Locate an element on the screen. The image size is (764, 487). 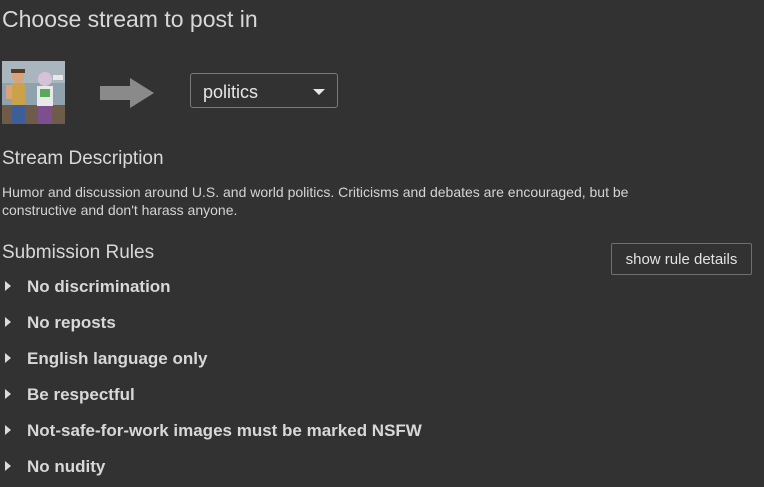
page-title: Choose stream to post in is located at coordinates (130, 19).